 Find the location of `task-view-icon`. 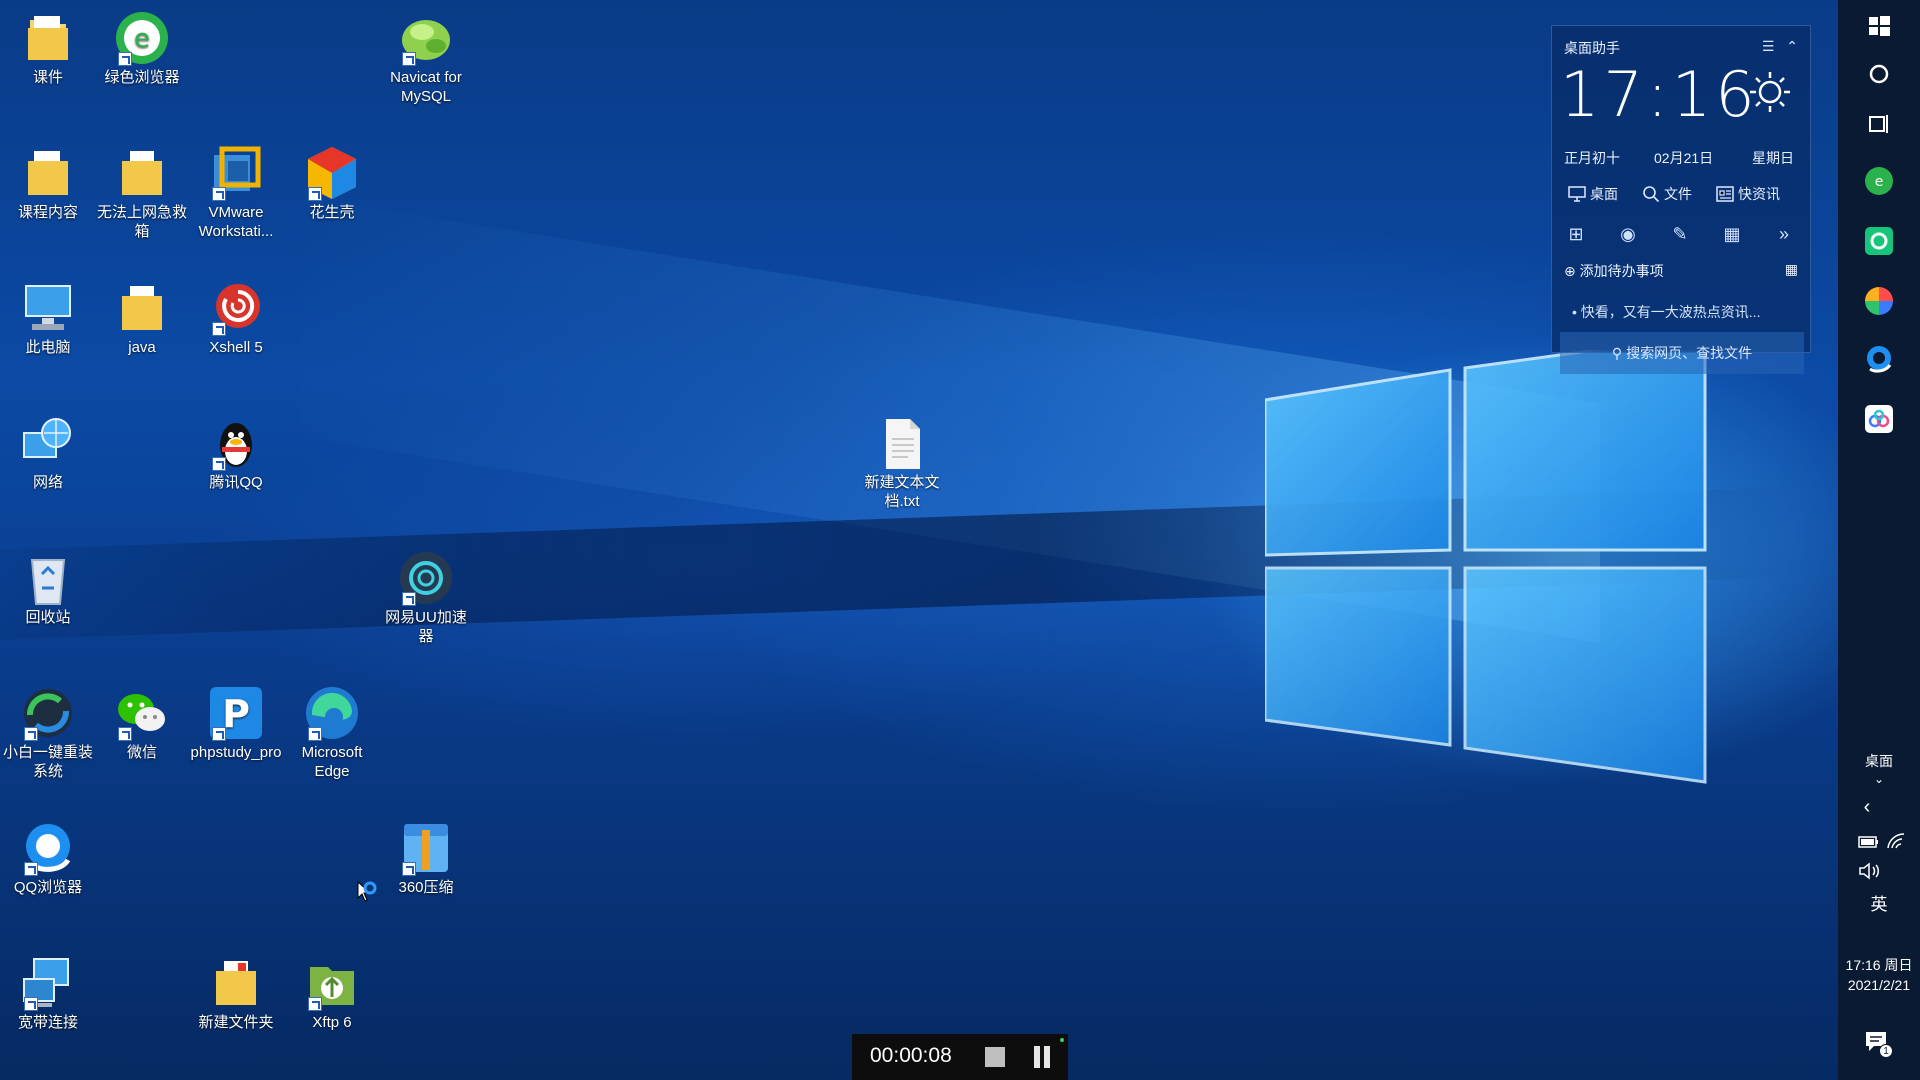

task-view-icon is located at coordinates (1878, 124).